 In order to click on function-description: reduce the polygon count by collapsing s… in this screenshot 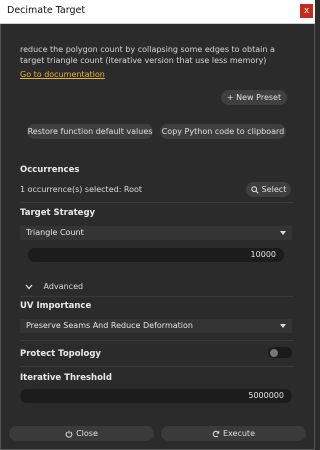, I will do `click(147, 55)`.